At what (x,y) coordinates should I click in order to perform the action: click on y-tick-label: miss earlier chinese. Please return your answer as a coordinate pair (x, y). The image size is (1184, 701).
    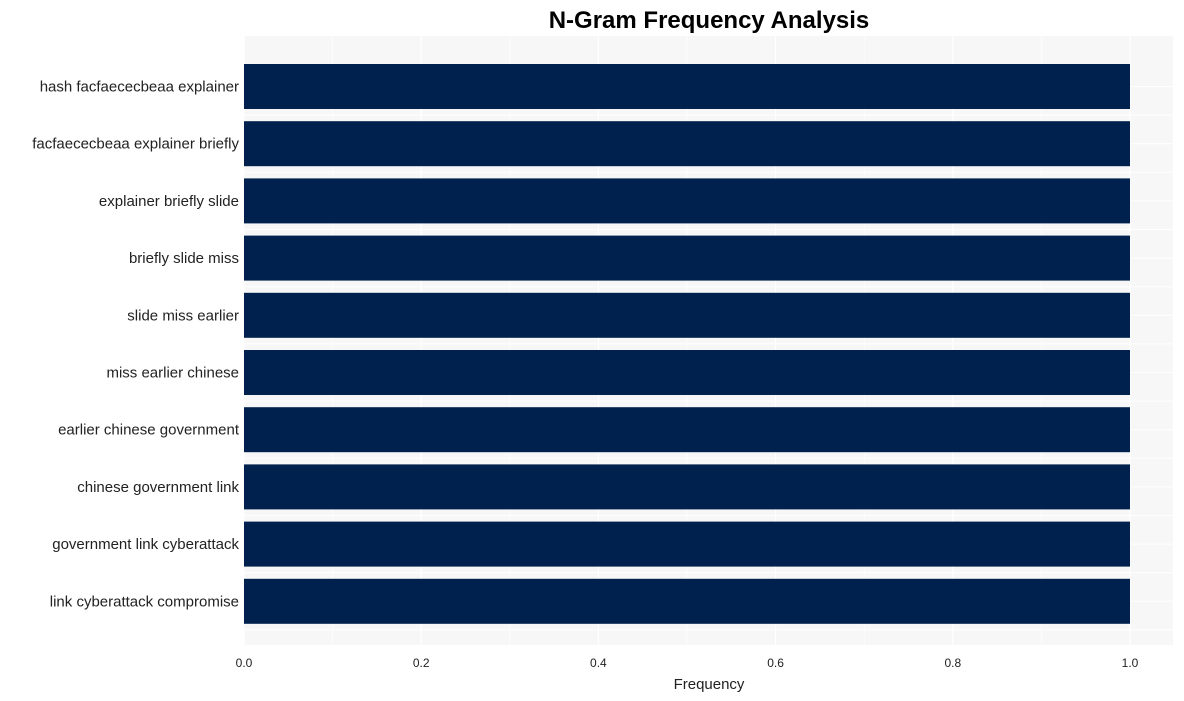
    Looking at the image, I should click on (172, 373).